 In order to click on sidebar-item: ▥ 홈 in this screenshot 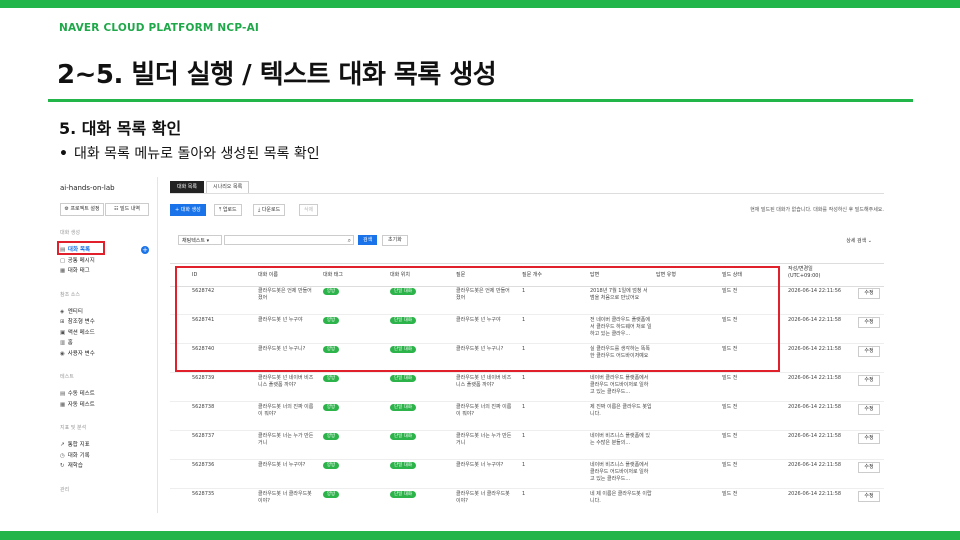, I will do `click(66, 342)`.